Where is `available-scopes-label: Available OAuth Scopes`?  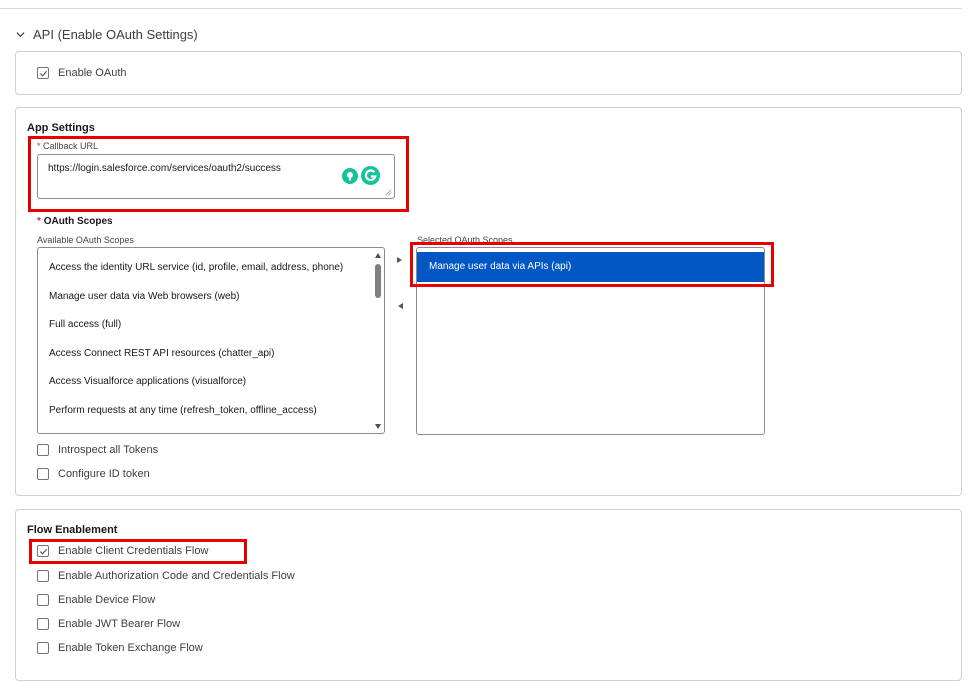 available-scopes-label: Available OAuth Scopes is located at coordinates (85, 240).